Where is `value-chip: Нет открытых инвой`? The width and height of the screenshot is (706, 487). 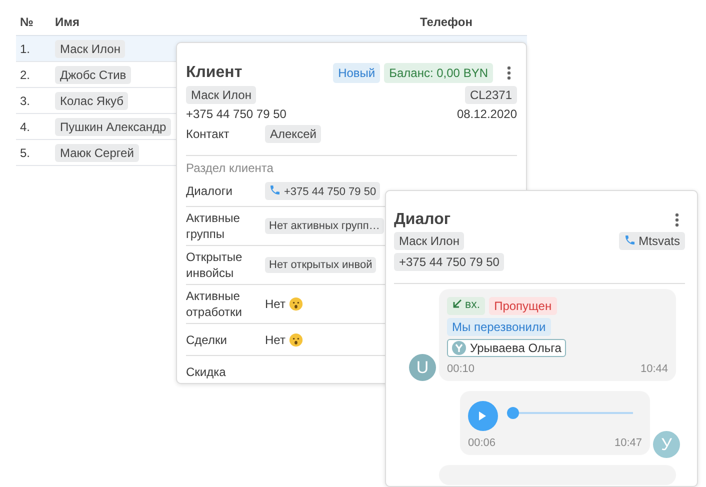 value-chip: Нет открытых инвой is located at coordinates (320, 265).